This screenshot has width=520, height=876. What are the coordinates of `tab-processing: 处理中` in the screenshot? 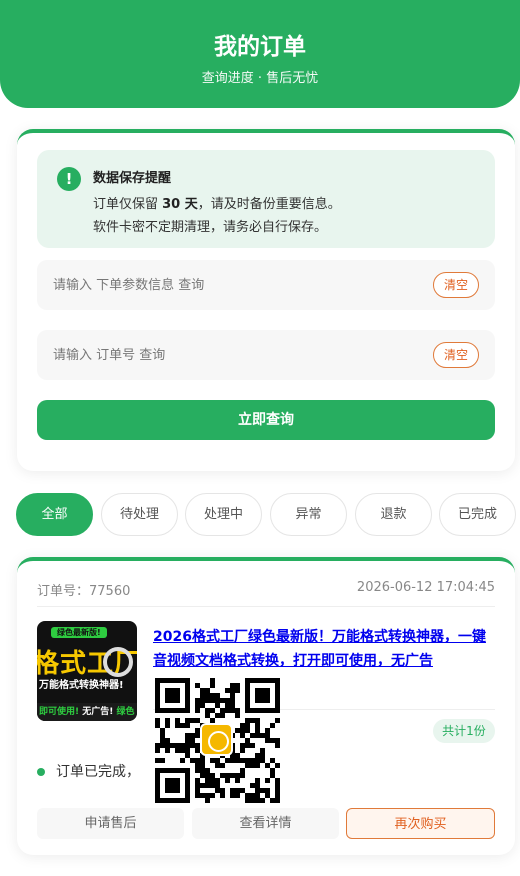 It's located at (223, 514).